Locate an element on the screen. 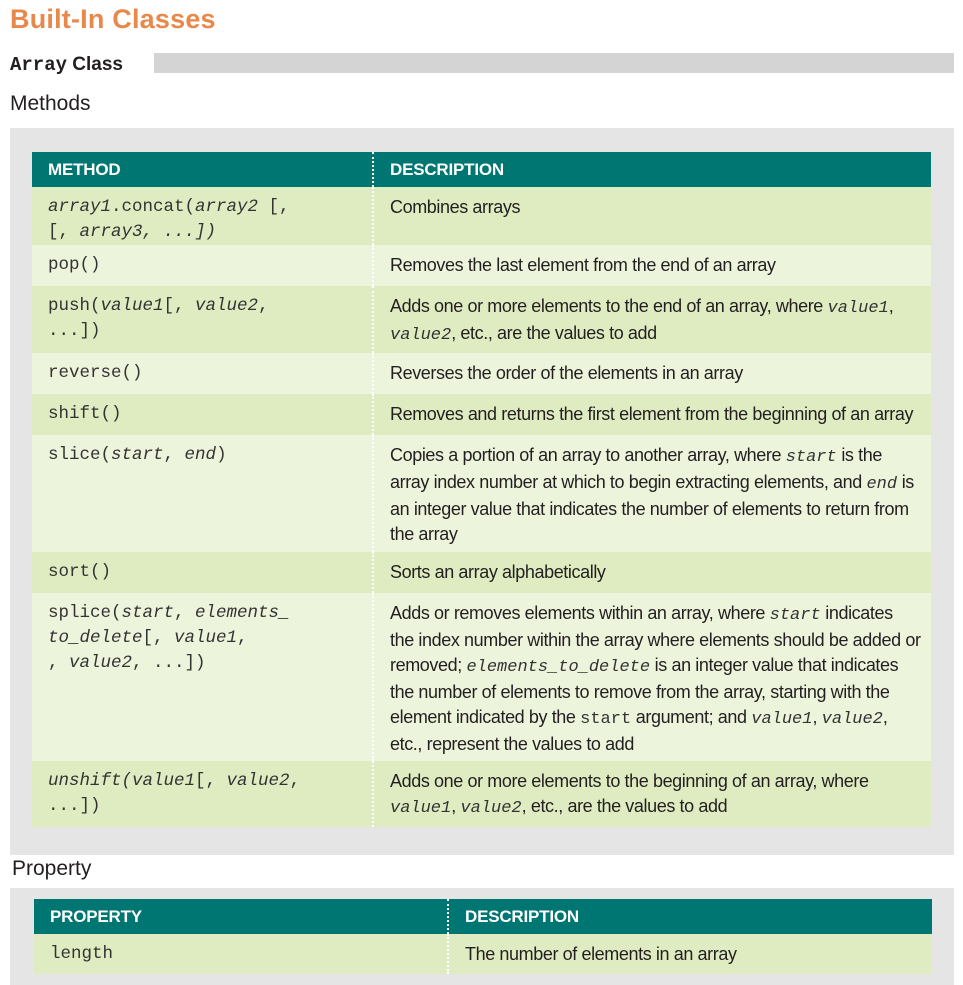  description-column-header: DESCRIPTION is located at coordinates (651, 169).